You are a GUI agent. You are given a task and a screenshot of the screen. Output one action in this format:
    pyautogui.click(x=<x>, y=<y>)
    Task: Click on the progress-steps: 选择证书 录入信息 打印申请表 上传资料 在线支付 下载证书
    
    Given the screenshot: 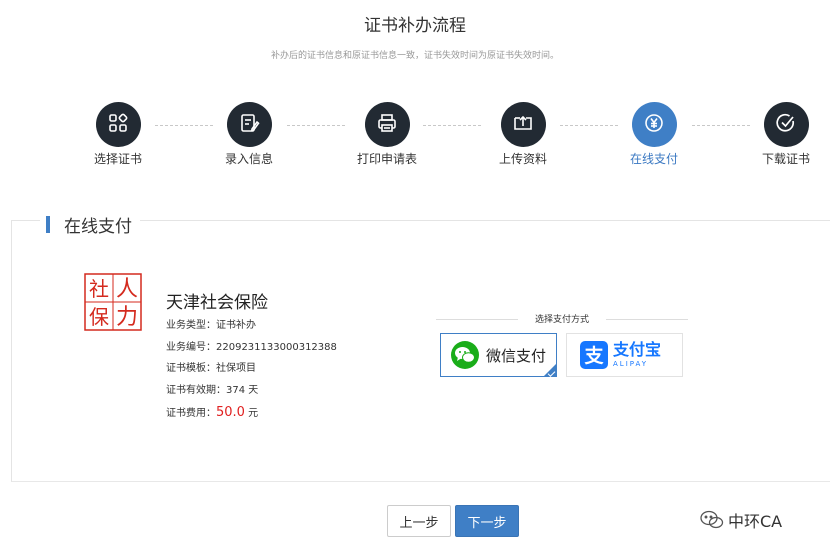 What is the action you would take?
    pyautogui.click(x=415, y=137)
    